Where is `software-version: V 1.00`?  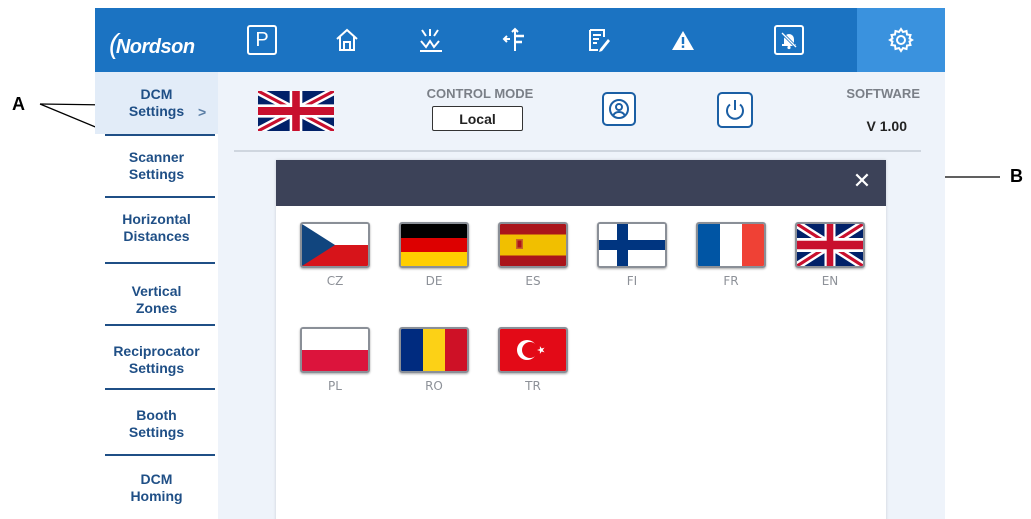
software-version: V 1.00 is located at coordinates (886, 126).